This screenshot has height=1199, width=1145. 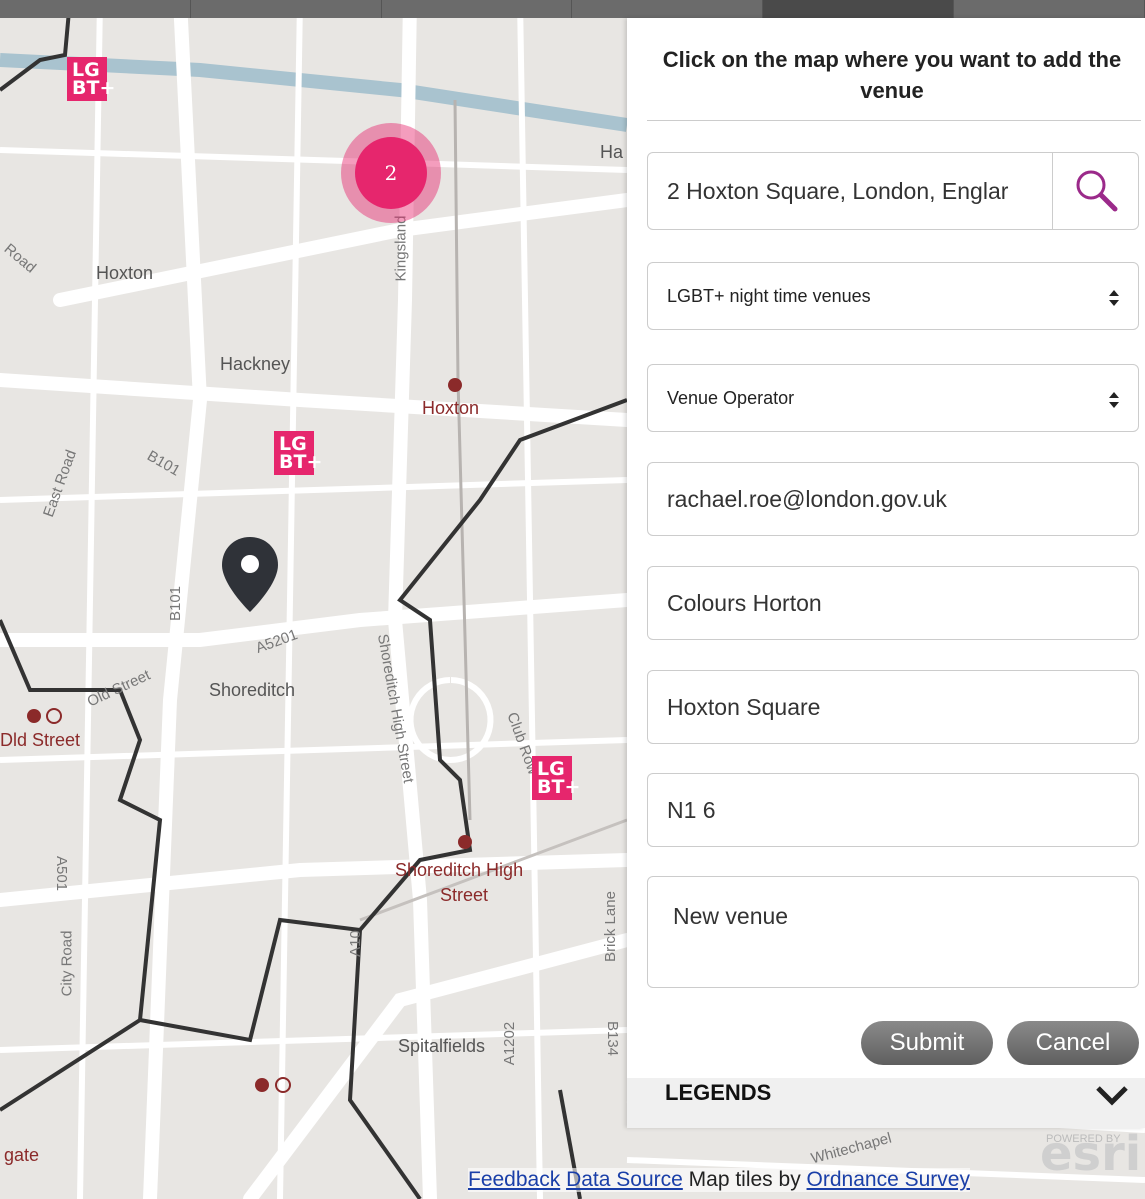 I want to click on top-nav-bar, so click(x=572, y=9).